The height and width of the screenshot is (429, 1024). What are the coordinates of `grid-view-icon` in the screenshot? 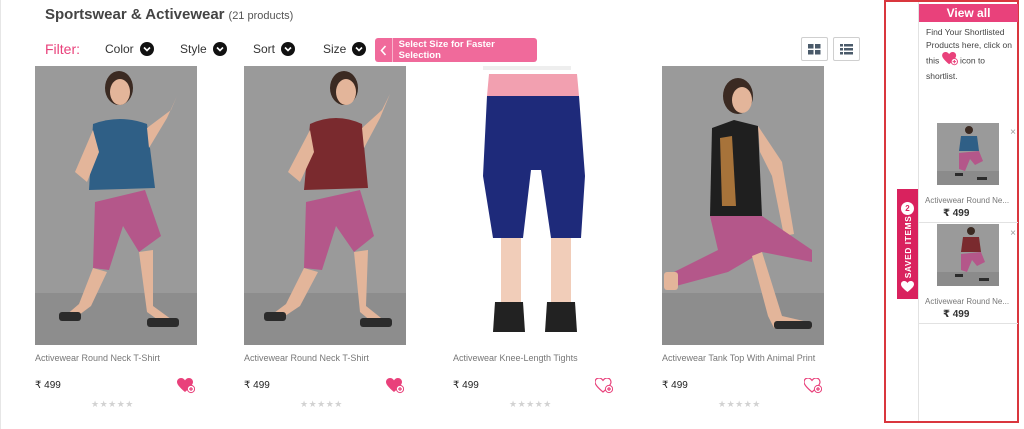 It's located at (814, 48).